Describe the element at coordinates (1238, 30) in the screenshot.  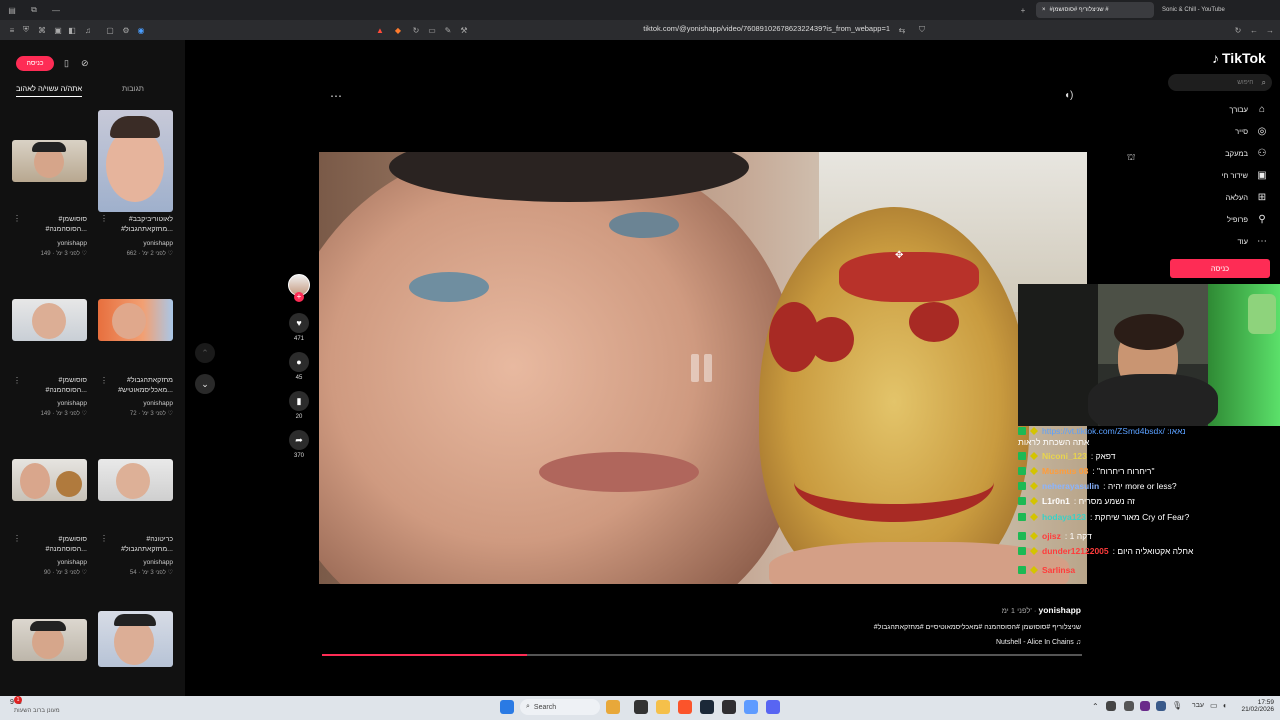
I see `refresh-icon: ↻` at that location.